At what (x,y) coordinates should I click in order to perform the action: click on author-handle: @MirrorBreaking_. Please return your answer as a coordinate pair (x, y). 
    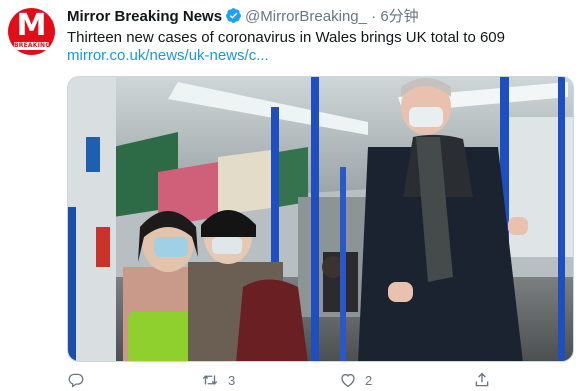
    Looking at the image, I should click on (306, 16).